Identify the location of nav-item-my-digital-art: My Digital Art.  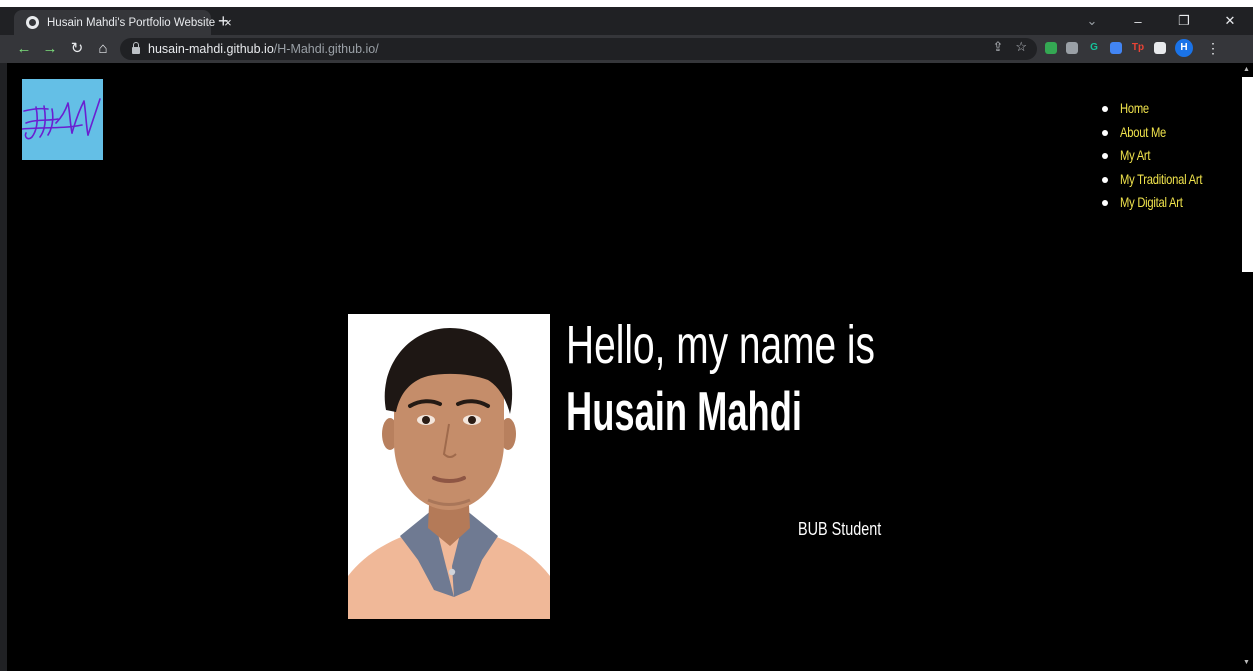
(1162, 203).